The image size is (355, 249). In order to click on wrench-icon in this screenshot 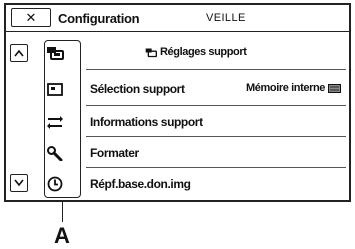, I will do `click(55, 153)`.